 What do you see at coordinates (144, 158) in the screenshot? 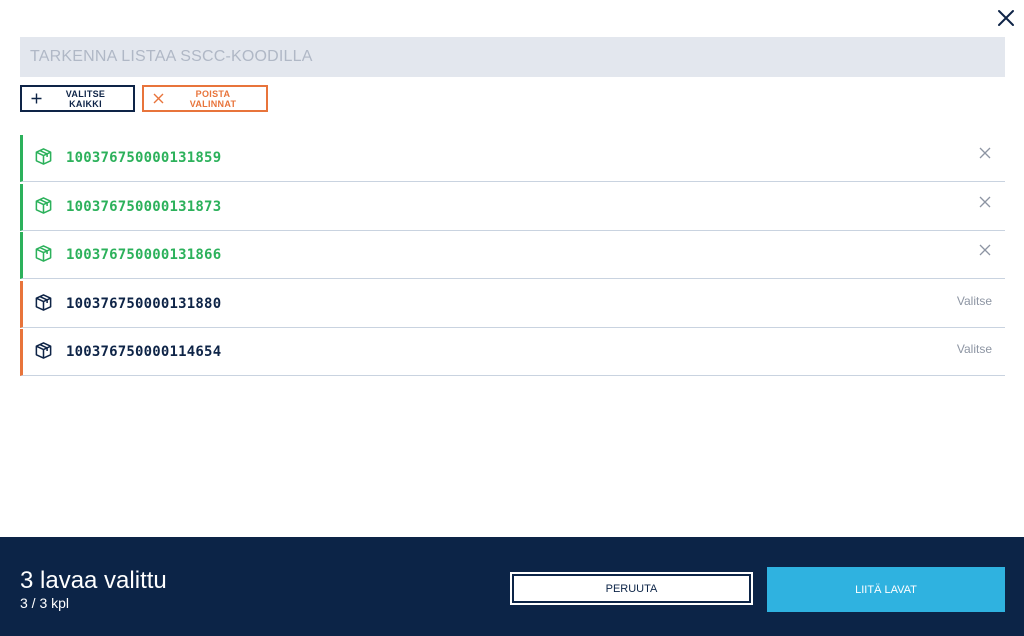
I see `sscc-code: 100376750000131859` at bounding box center [144, 158].